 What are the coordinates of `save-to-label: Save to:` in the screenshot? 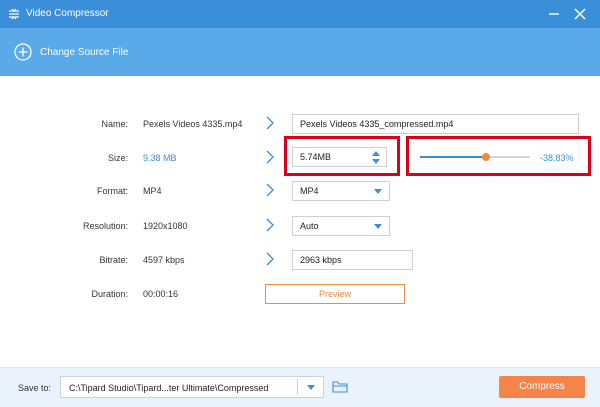 It's located at (35, 388).